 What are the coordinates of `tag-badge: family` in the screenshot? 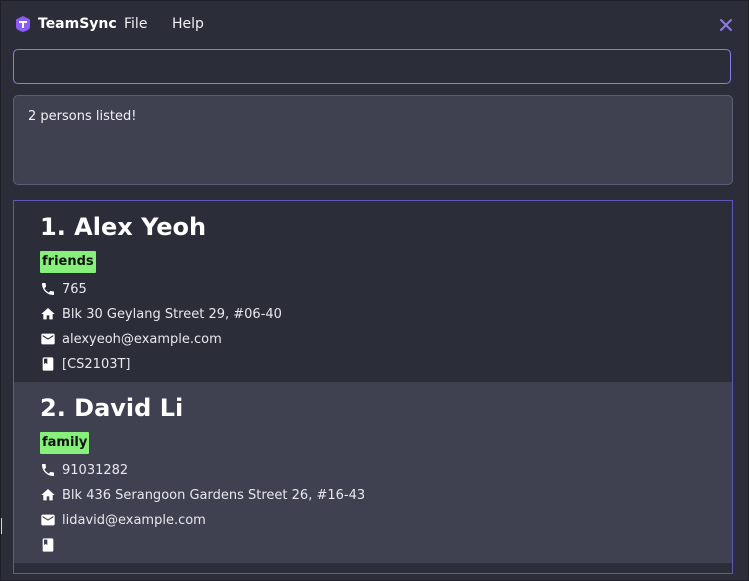 It's located at (65, 443).